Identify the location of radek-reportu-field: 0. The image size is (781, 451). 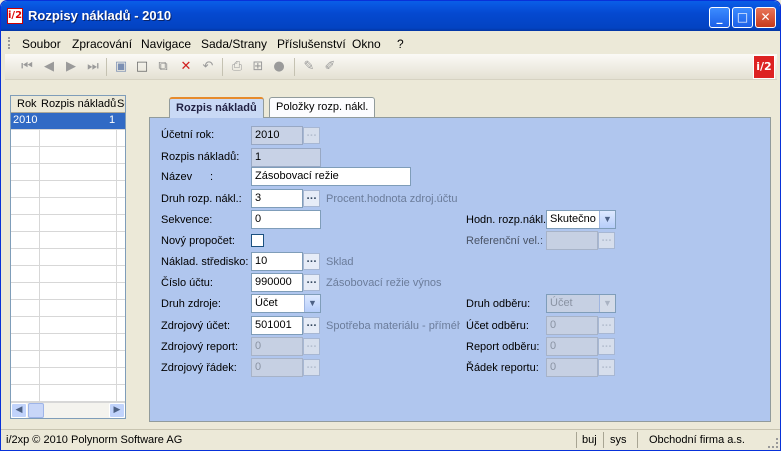
(572, 367).